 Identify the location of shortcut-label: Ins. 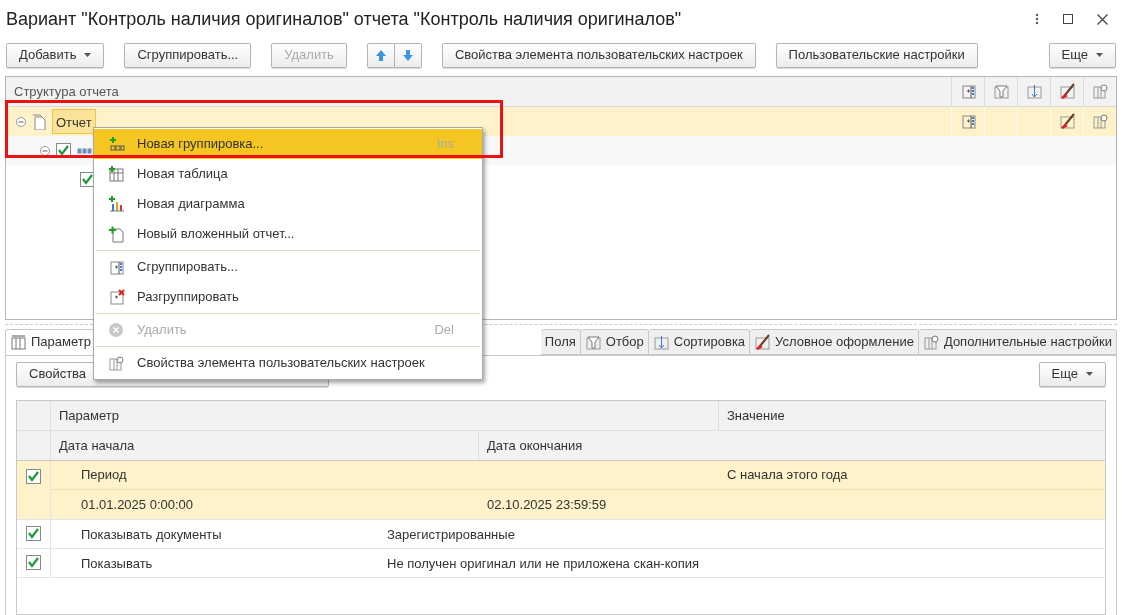
(445, 144).